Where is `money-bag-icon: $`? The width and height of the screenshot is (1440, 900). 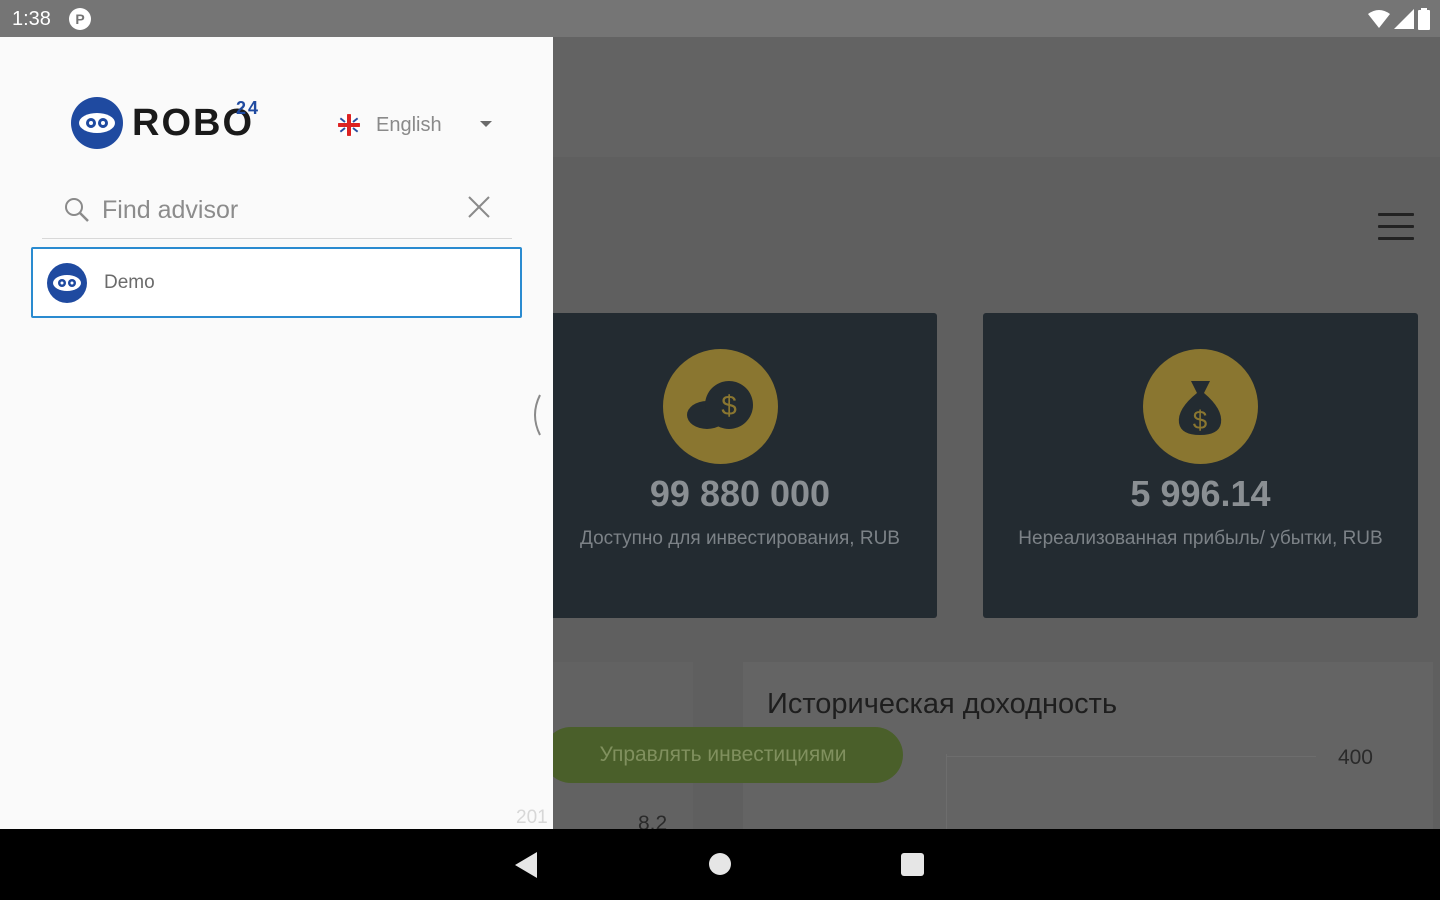
money-bag-icon: $ is located at coordinates (1200, 406).